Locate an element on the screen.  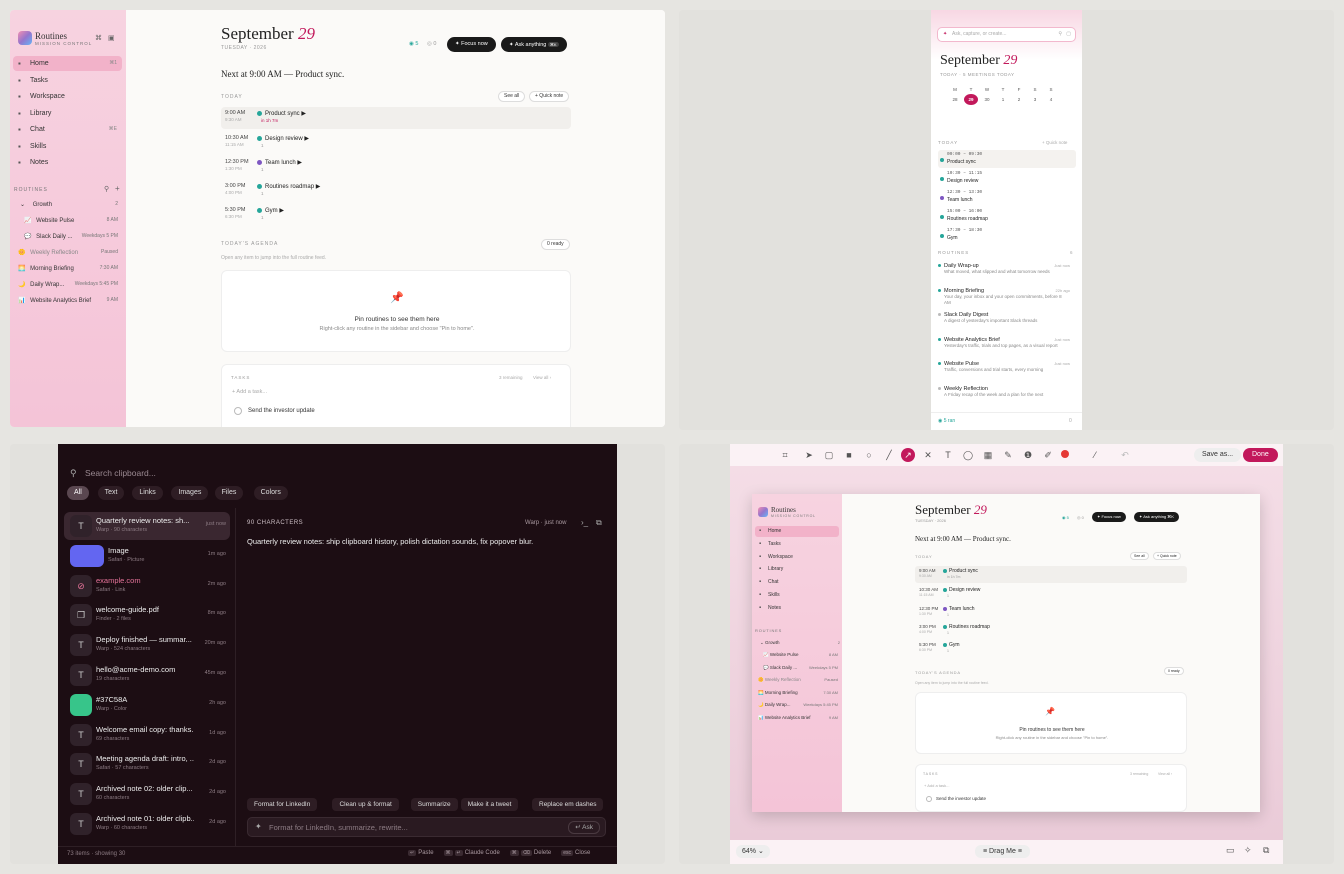
text-icon: T is located at coordinates (948, 455).